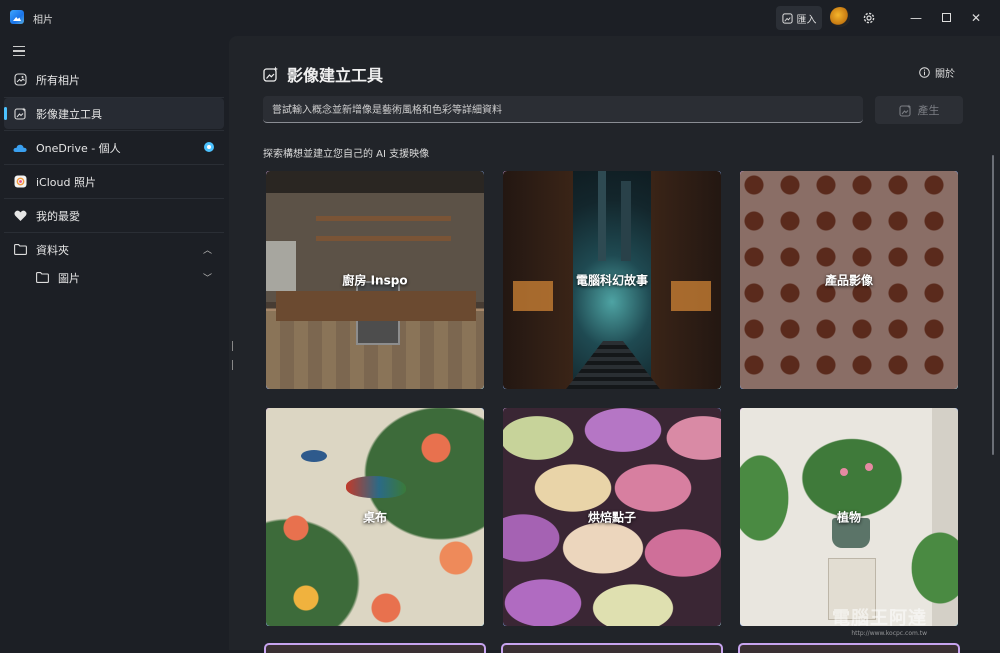 The height and width of the screenshot is (653, 1000). I want to click on page-title-text: 影像建立工具, so click(335, 75).